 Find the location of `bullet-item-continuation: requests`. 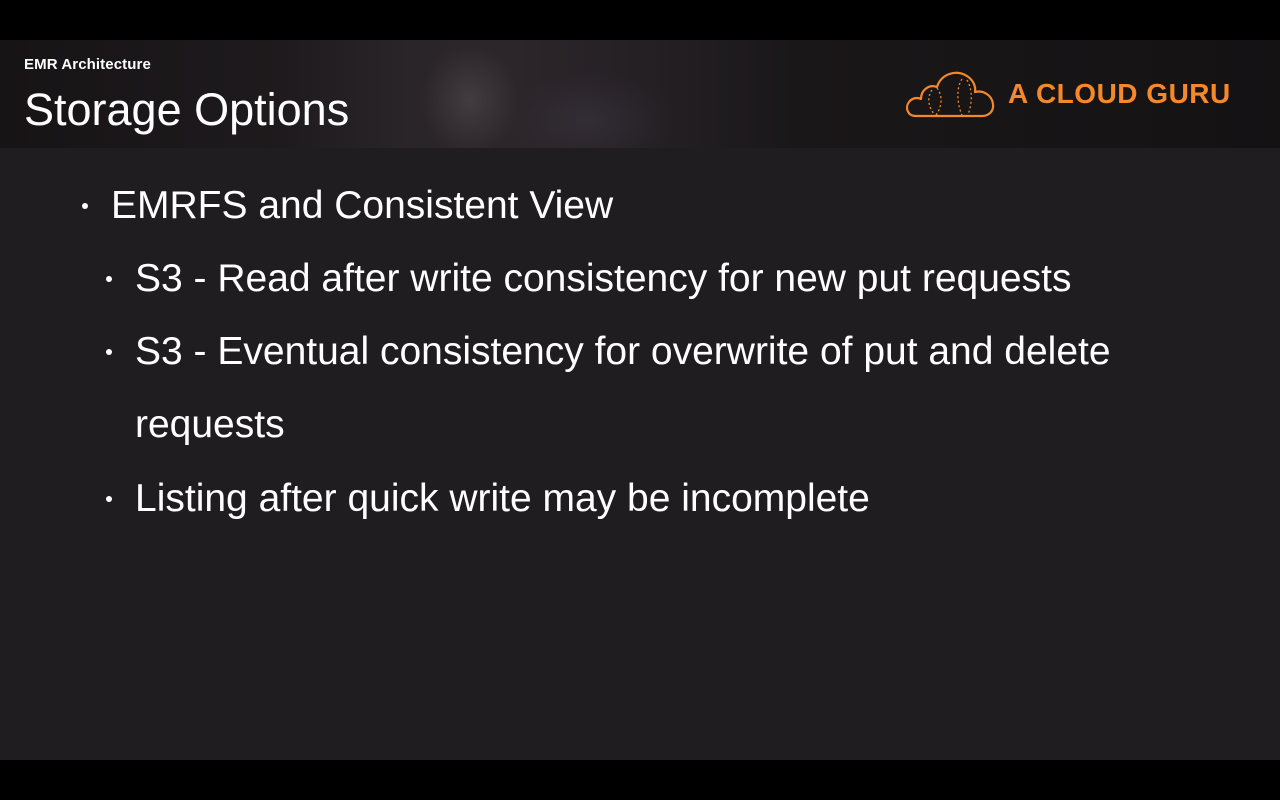

bullet-item-continuation: requests is located at coordinates (210, 424).